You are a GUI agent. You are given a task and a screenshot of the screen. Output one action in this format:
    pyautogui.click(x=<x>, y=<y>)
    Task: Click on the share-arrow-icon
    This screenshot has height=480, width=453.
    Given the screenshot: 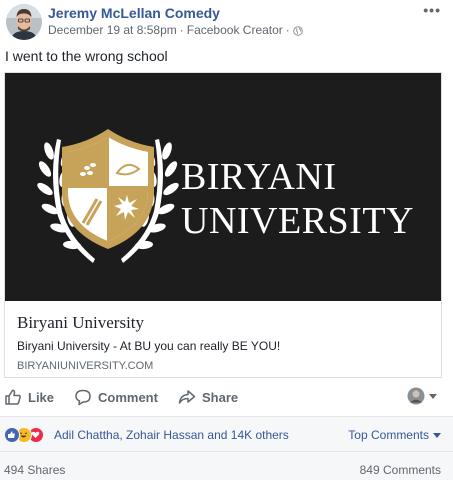 What is the action you would take?
    pyautogui.click(x=187, y=397)
    